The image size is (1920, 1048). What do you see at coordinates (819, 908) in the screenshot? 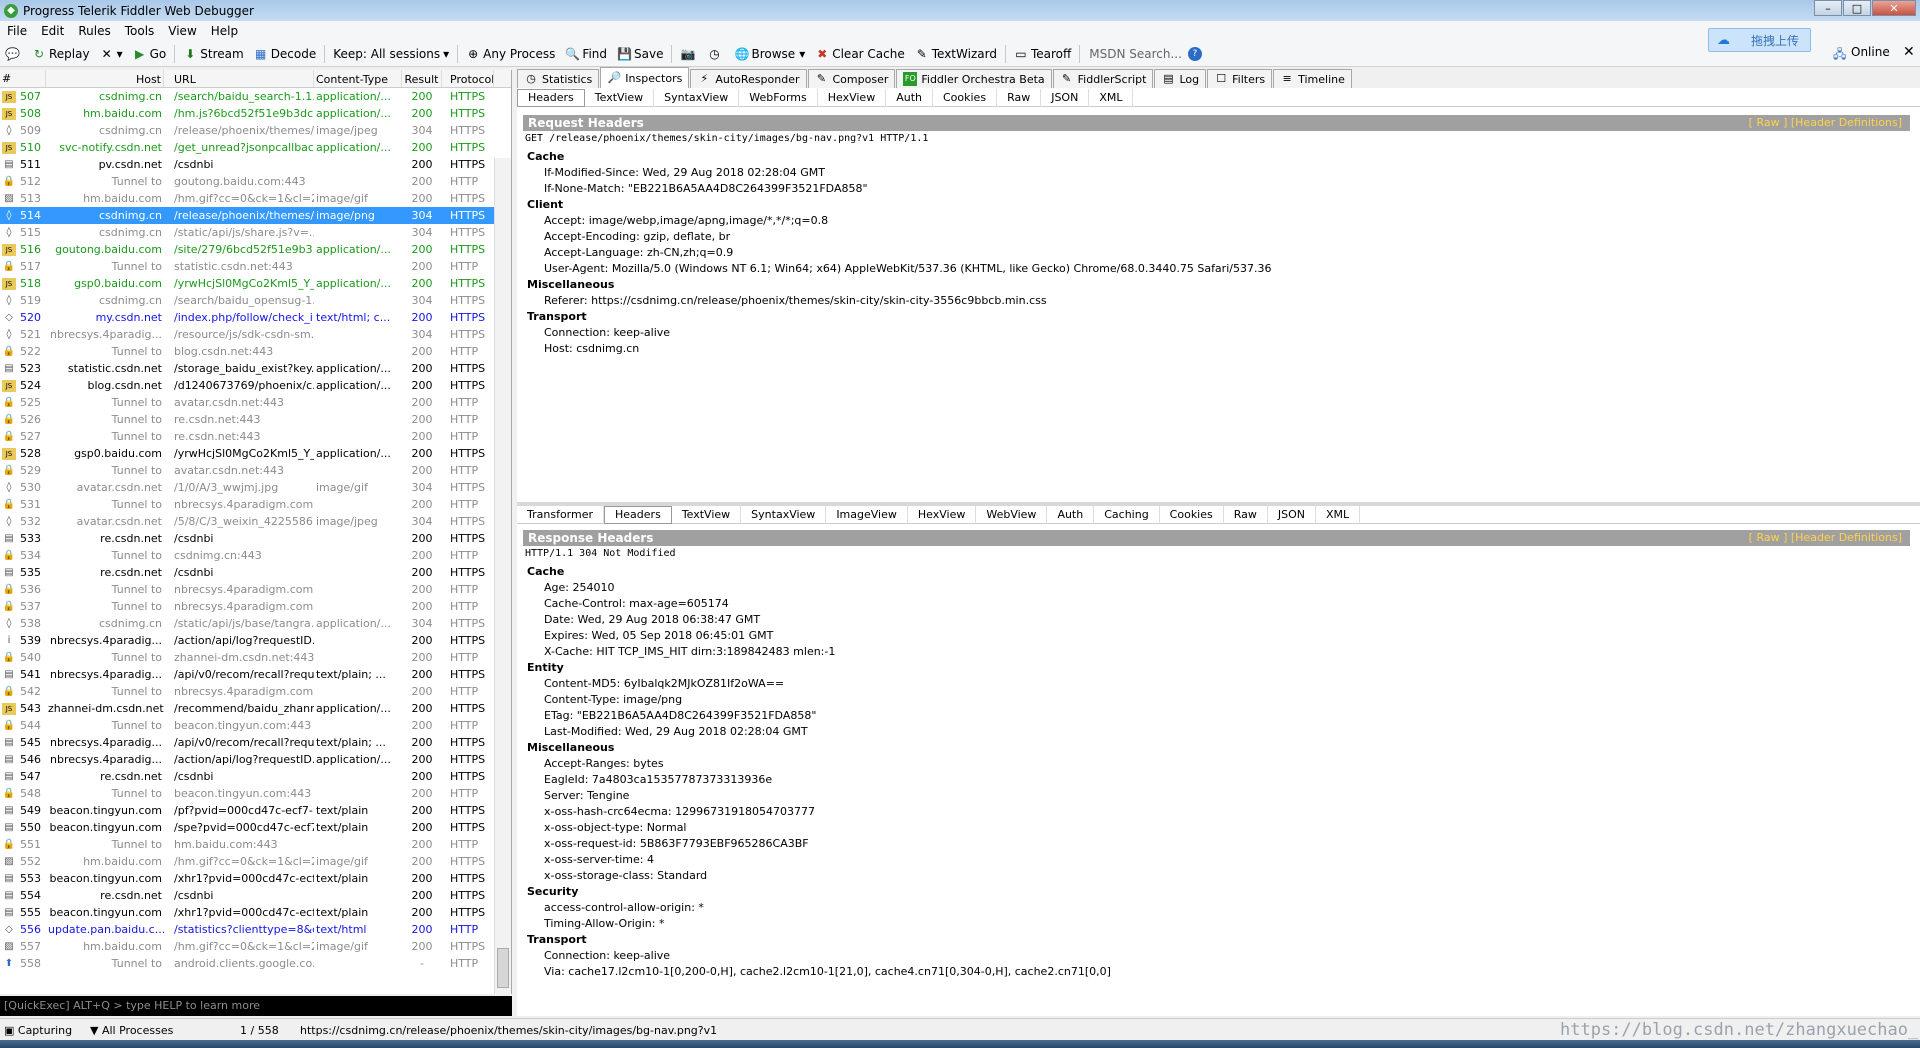
I see `header-item: access-control-allow-origin: *` at bounding box center [819, 908].